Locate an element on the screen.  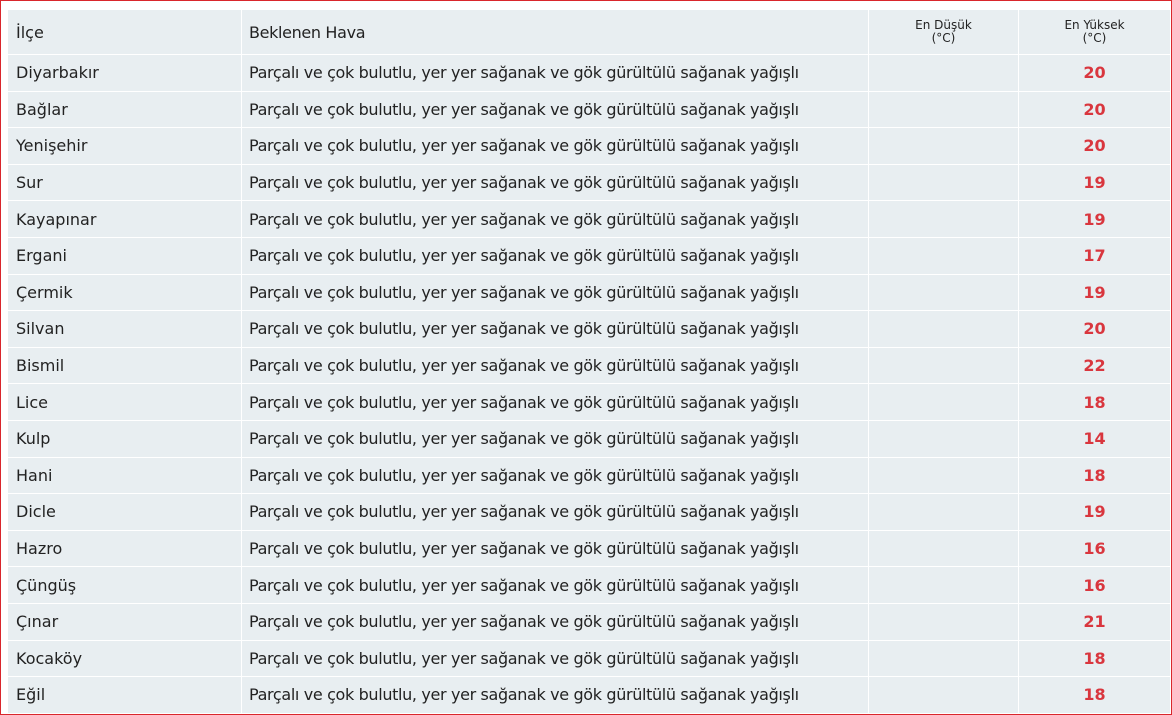
header-min-temp: En Düşük (°C) is located at coordinates (944, 32).